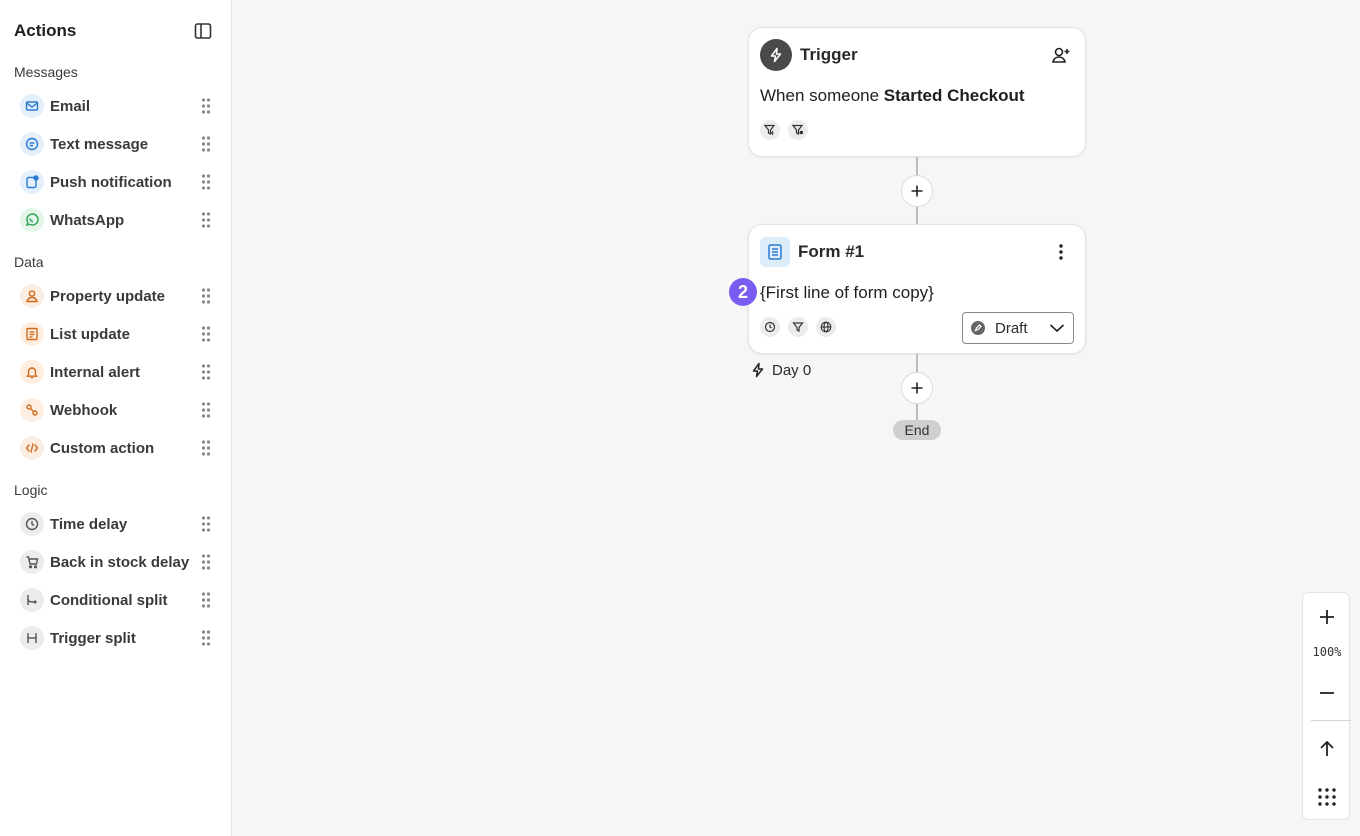 This screenshot has height=836, width=1360. What do you see at coordinates (93, 638) in the screenshot?
I see `action-label: Trigger split` at bounding box center [93, 638].